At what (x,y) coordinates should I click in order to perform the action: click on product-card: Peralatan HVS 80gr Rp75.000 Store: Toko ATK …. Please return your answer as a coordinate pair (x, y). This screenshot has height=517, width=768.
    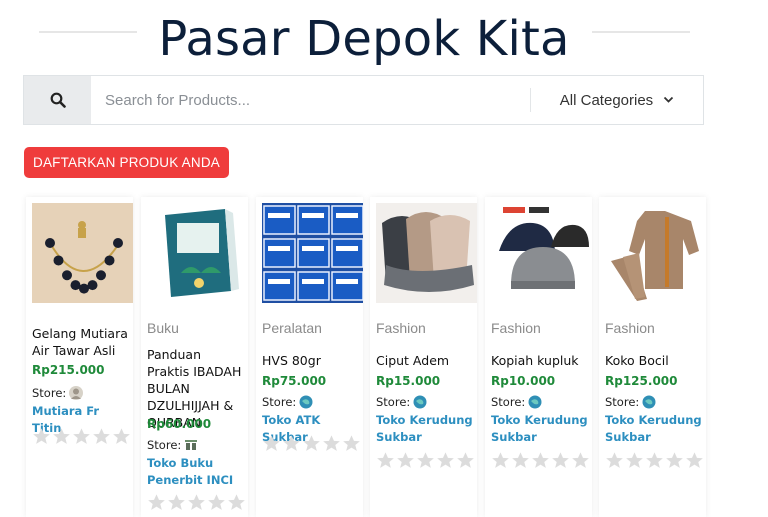
    Looking at the image, I should click on (309, 357).